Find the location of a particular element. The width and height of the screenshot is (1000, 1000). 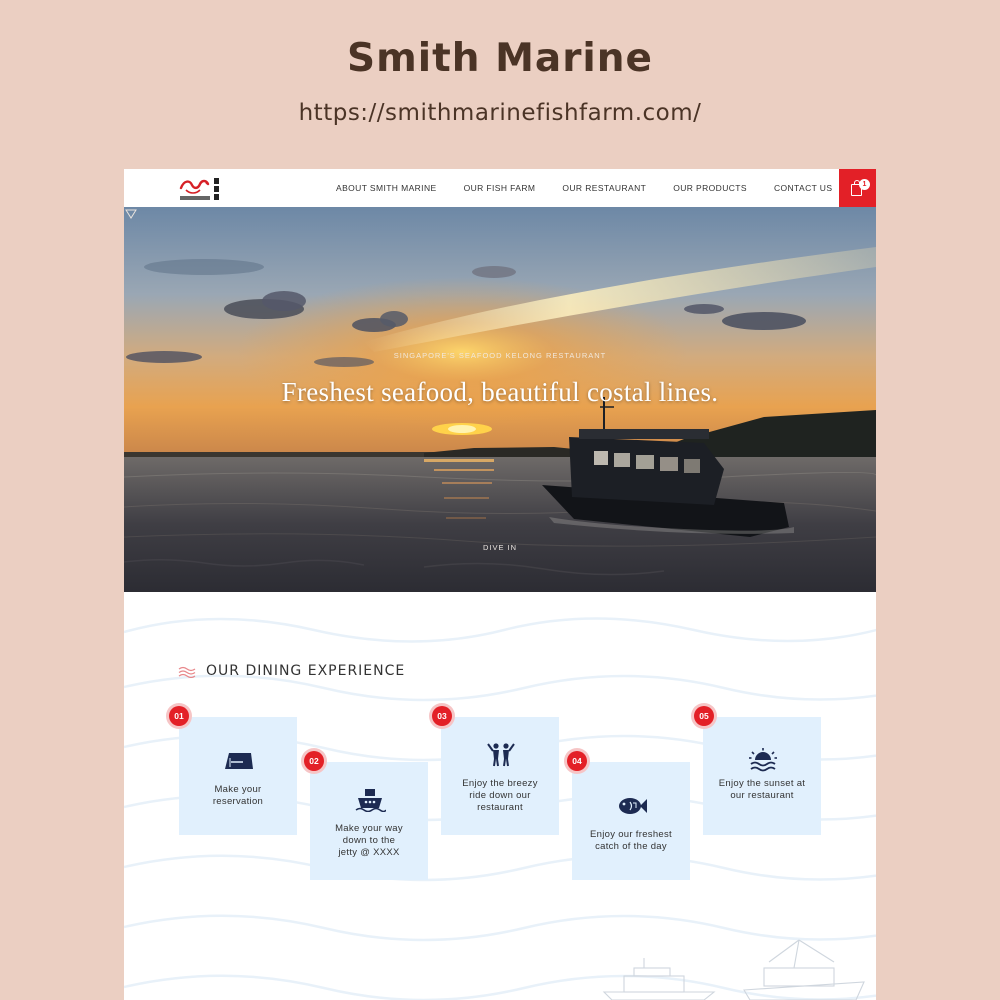

step-card-01: Make your reservation is located at coordinates (238, 776).